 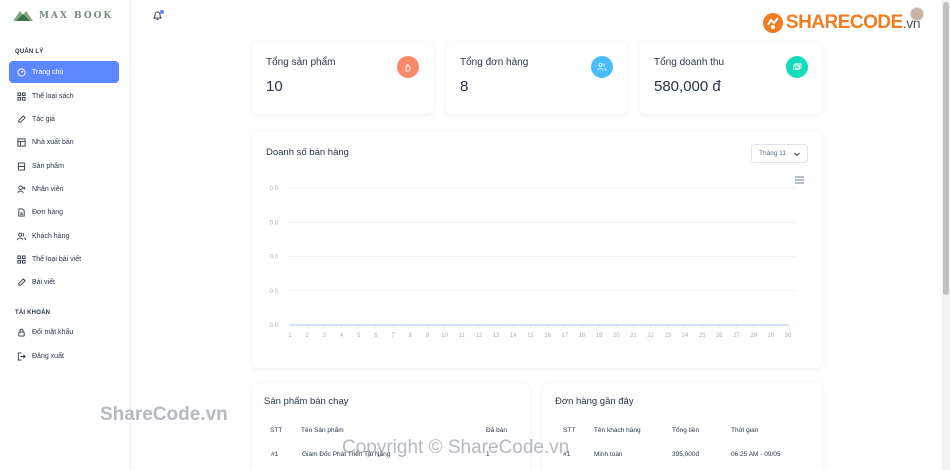 What do you see at coordinates (342, 78) in the screenshot?
I see `stat-card-products: Tổng sản phẩm 10` at bounding box center [342, 78].